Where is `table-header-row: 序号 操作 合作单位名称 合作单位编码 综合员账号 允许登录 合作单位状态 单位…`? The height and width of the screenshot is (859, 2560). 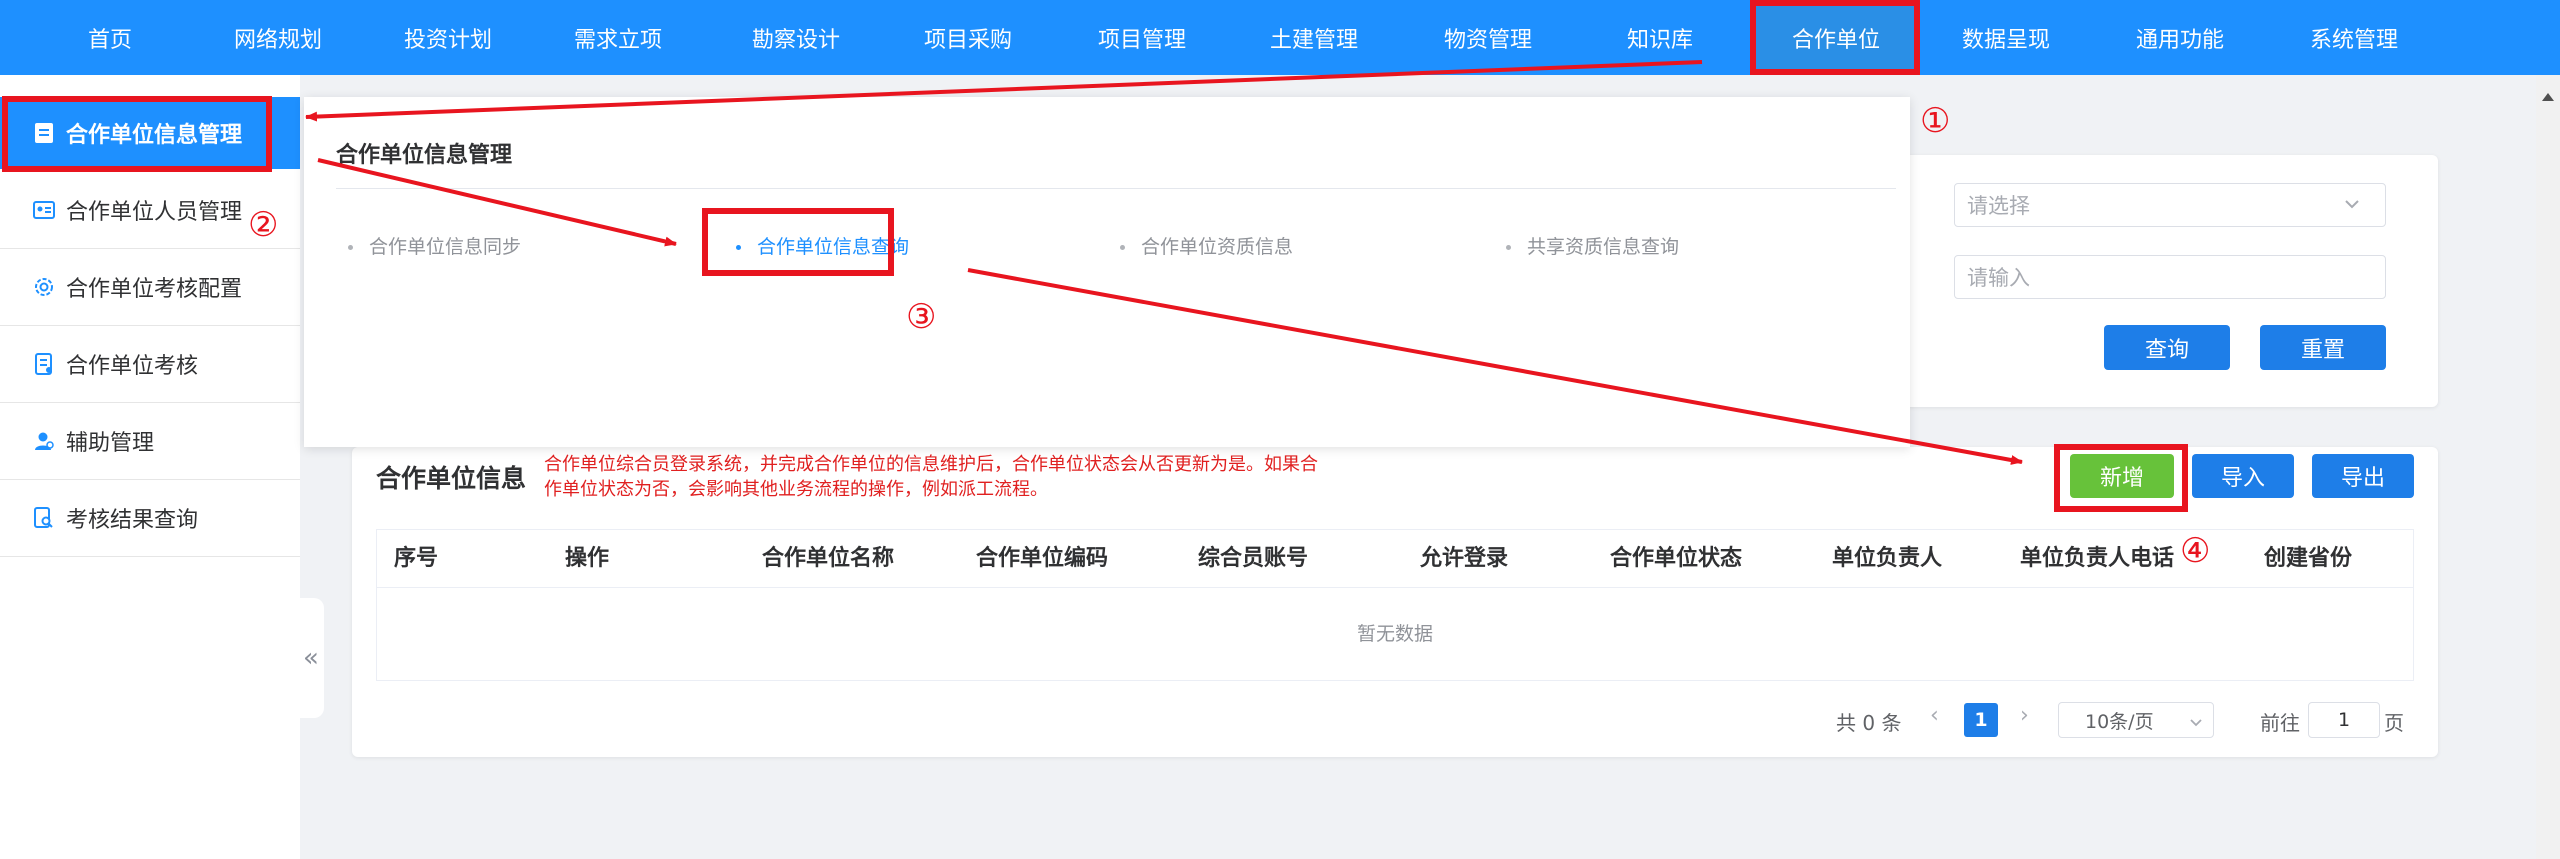 table-header-row: 序号 操作 合作单位名称 合作单位编码 综合员账号 允许登录 合作单位状态 单位… is located at coordinates (1395, 559).